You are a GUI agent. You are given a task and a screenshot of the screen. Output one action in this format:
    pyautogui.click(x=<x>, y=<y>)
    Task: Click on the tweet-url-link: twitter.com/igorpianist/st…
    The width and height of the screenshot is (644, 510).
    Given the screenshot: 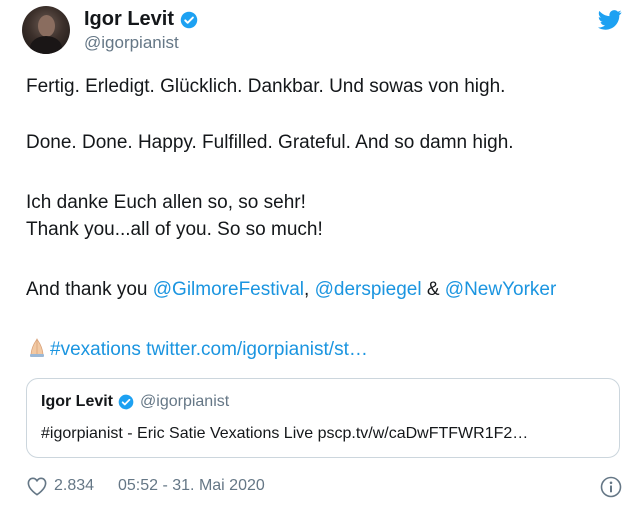 What is the action you would take?
    pyautogui.click(x=254, y=349)
    